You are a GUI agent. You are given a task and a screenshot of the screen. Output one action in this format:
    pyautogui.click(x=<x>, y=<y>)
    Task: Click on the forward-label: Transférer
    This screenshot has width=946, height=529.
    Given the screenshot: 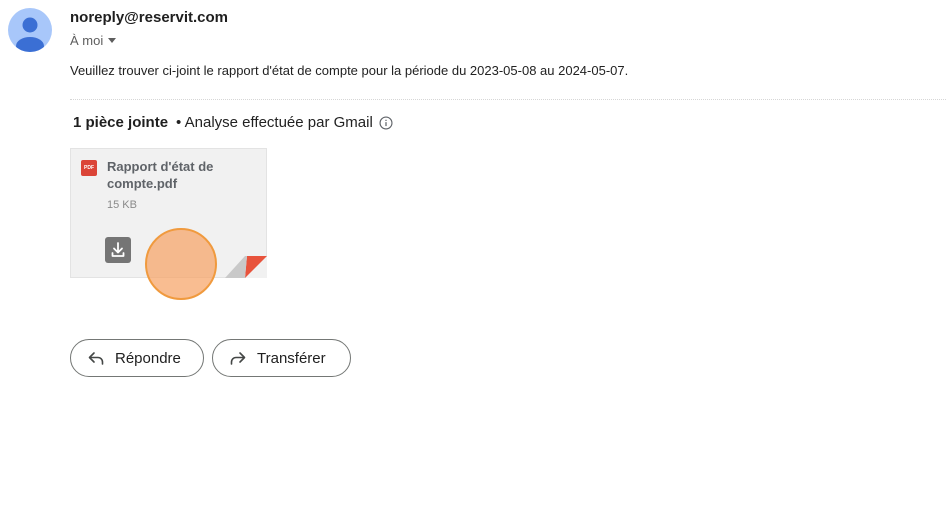 What is the action you would take?
    pyautogui.click(x=291, y=358)
    